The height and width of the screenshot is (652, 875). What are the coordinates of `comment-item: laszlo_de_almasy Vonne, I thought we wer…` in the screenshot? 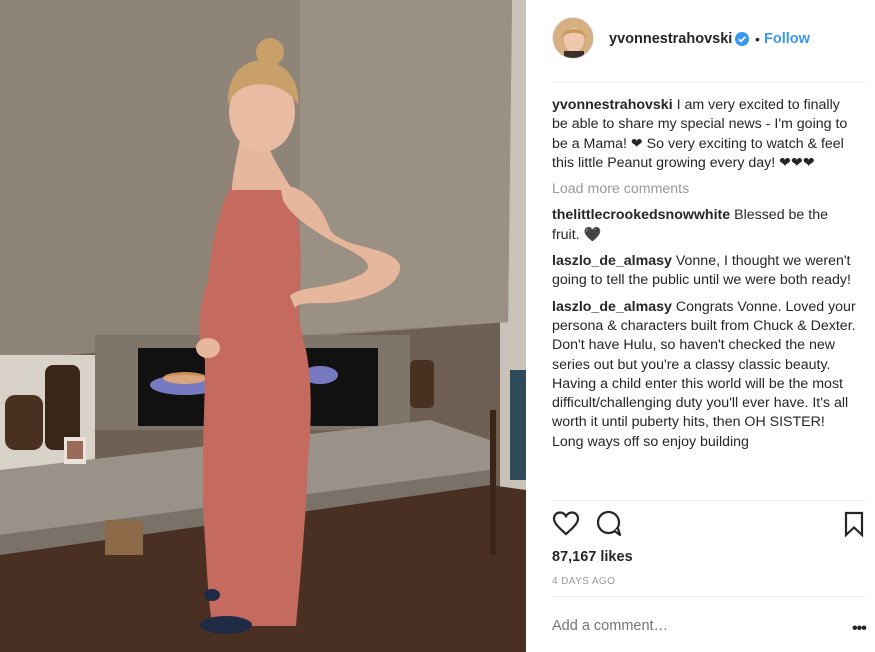 It's located at (704, 271).